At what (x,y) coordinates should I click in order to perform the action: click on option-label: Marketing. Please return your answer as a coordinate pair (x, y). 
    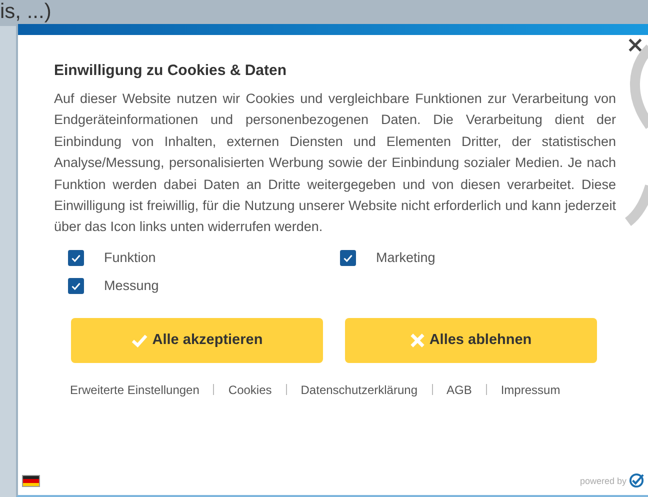
    Looking at the image, I should click on (406, 258).